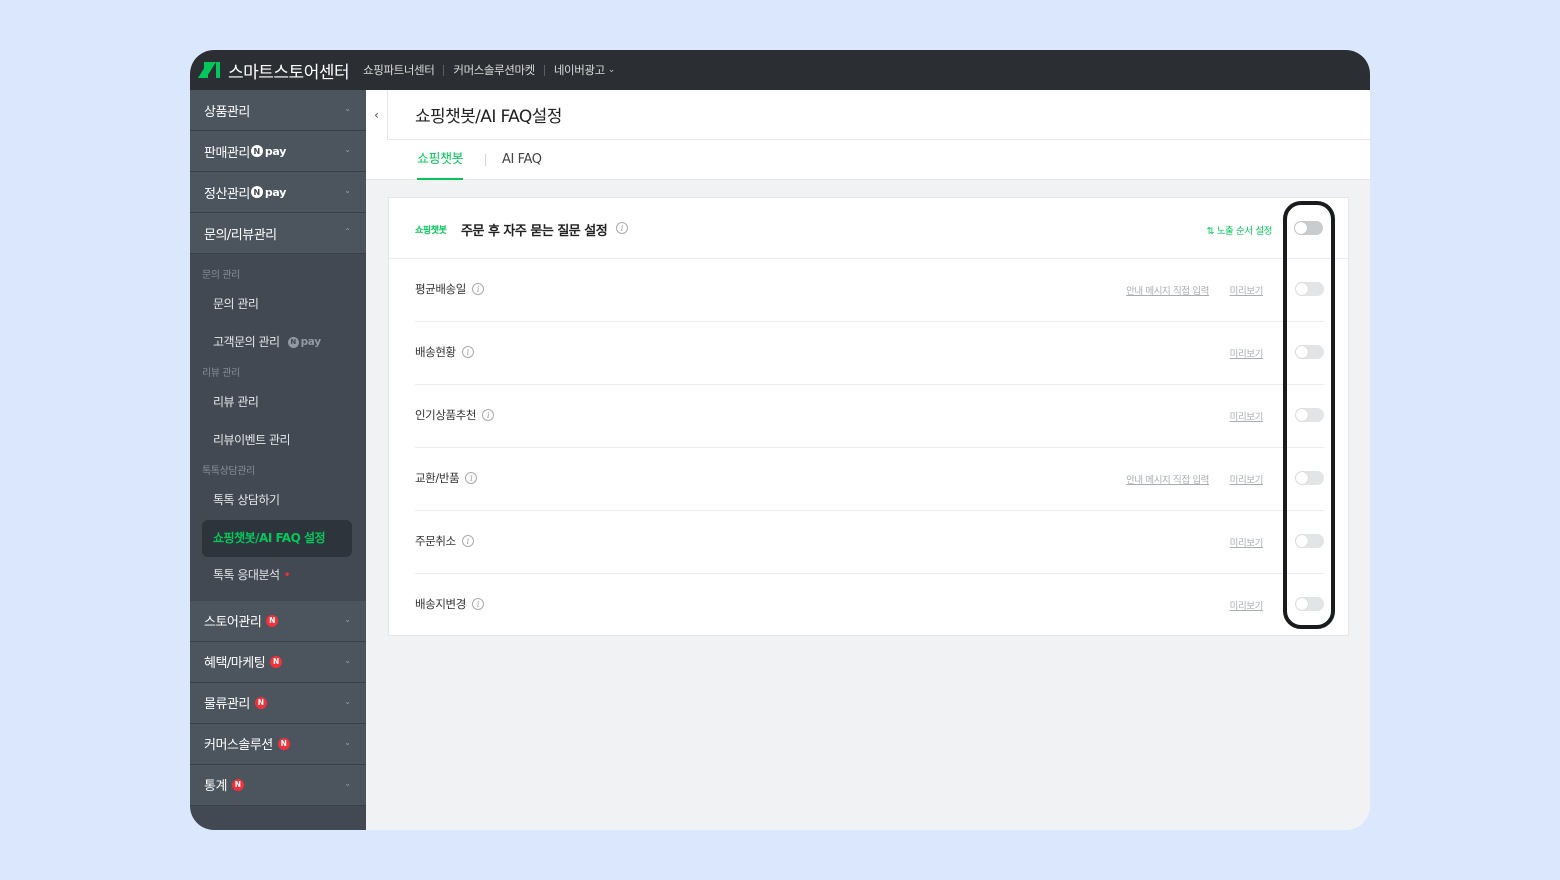 The width and height of the screenshot is (1560, 880). I want to click on chatbot-badge: 쇼핑챗봇, so click(431, 231).